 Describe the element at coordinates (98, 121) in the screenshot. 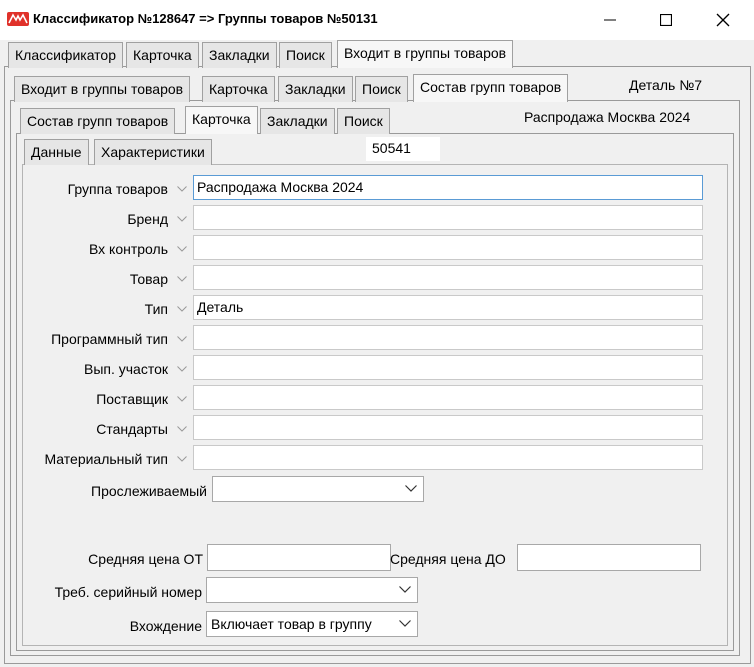

I see `tab-group-composition-l3: Состав групп товаров` at that location.